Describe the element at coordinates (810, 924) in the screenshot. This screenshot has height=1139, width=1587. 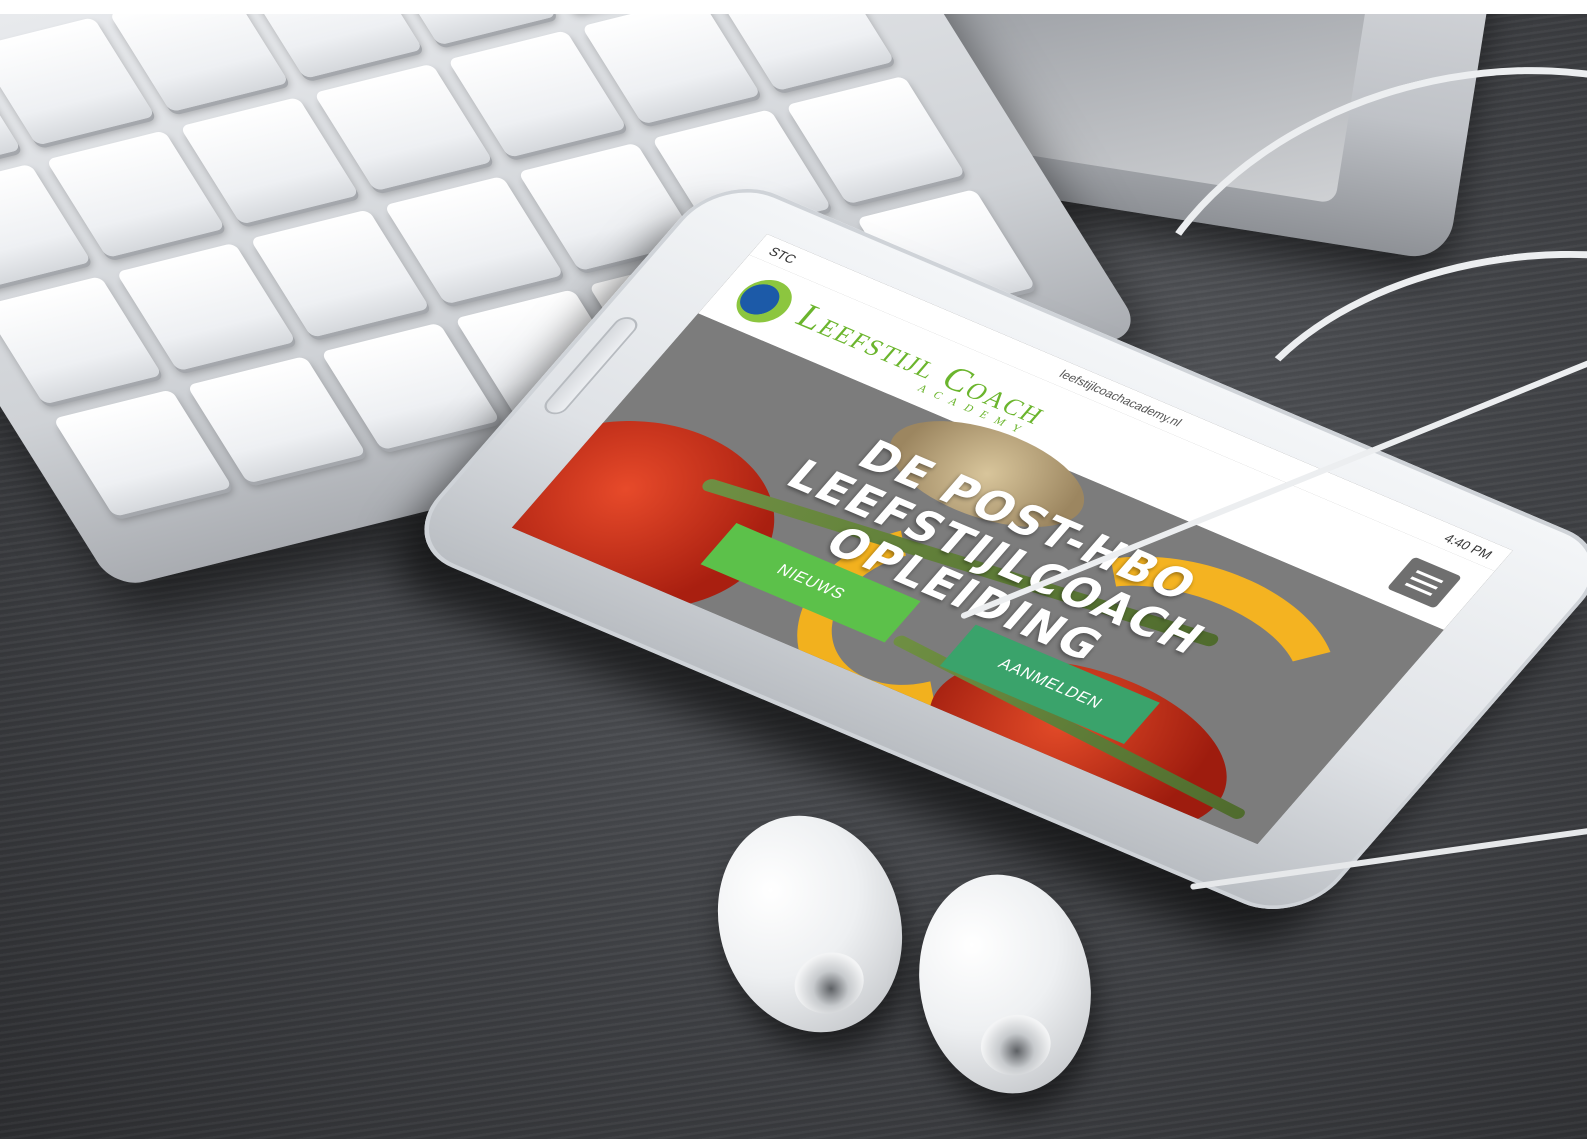
I see `earbud-left` at that location.